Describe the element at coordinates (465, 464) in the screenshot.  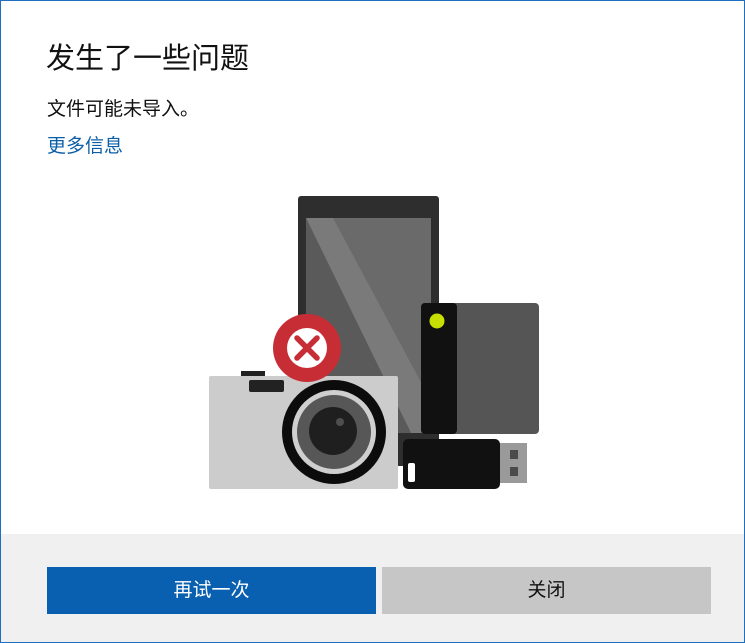
I see `usb-drive-icon` at that location.